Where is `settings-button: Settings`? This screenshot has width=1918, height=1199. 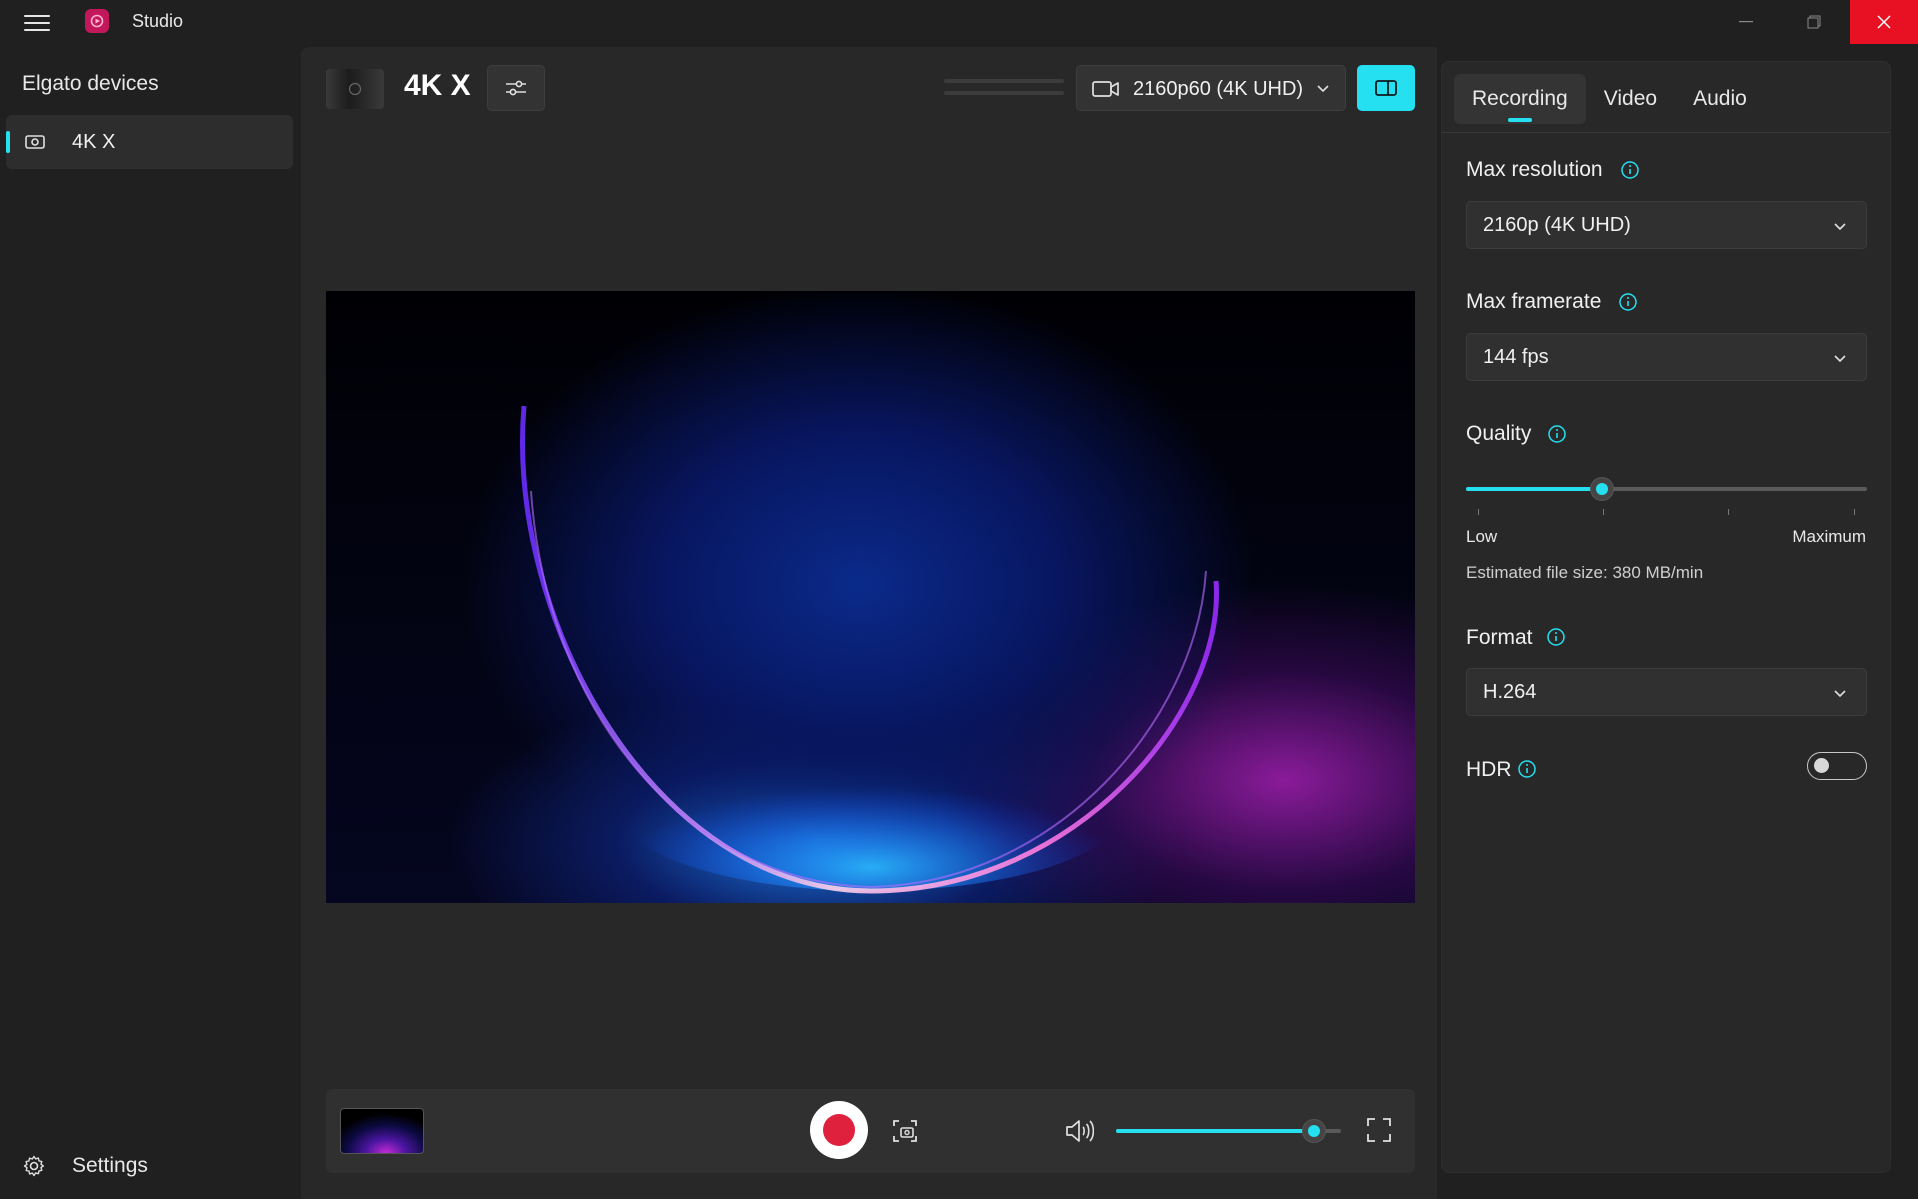
settings-button: Settings is located at coordinates (152, 1166).